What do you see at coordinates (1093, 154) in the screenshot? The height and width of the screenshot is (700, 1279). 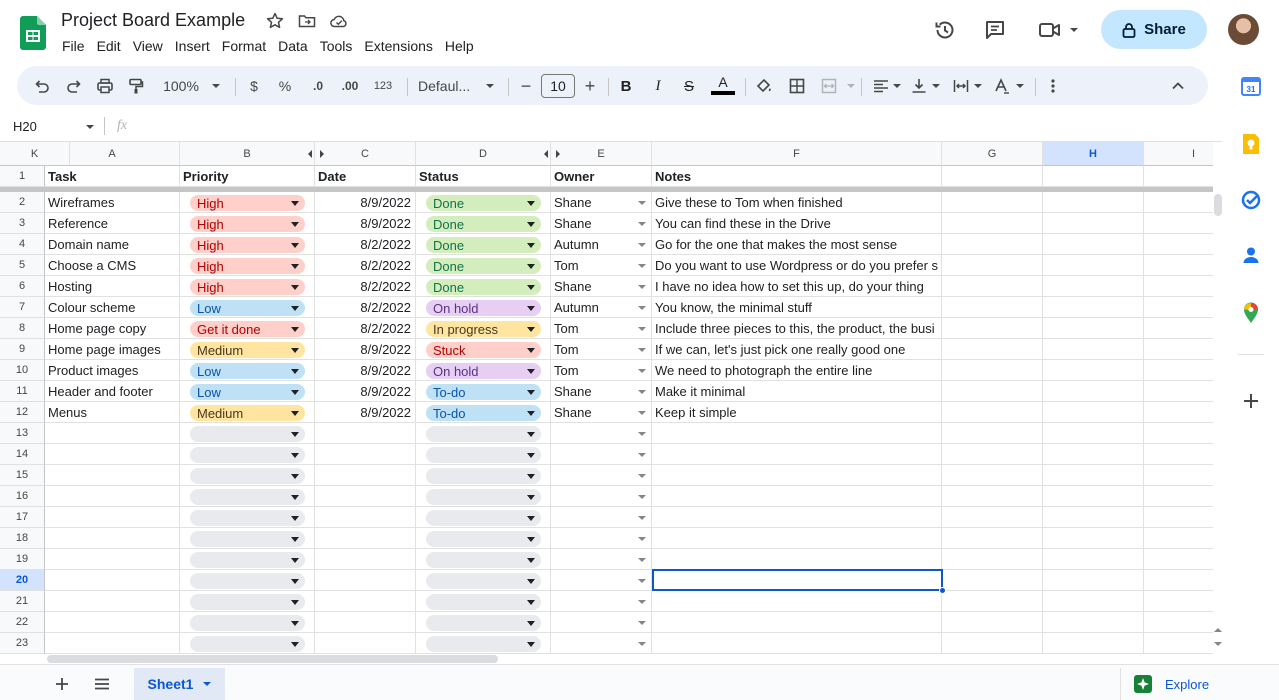 I see `column-header-h: H` at bounding box center [1093, 154].